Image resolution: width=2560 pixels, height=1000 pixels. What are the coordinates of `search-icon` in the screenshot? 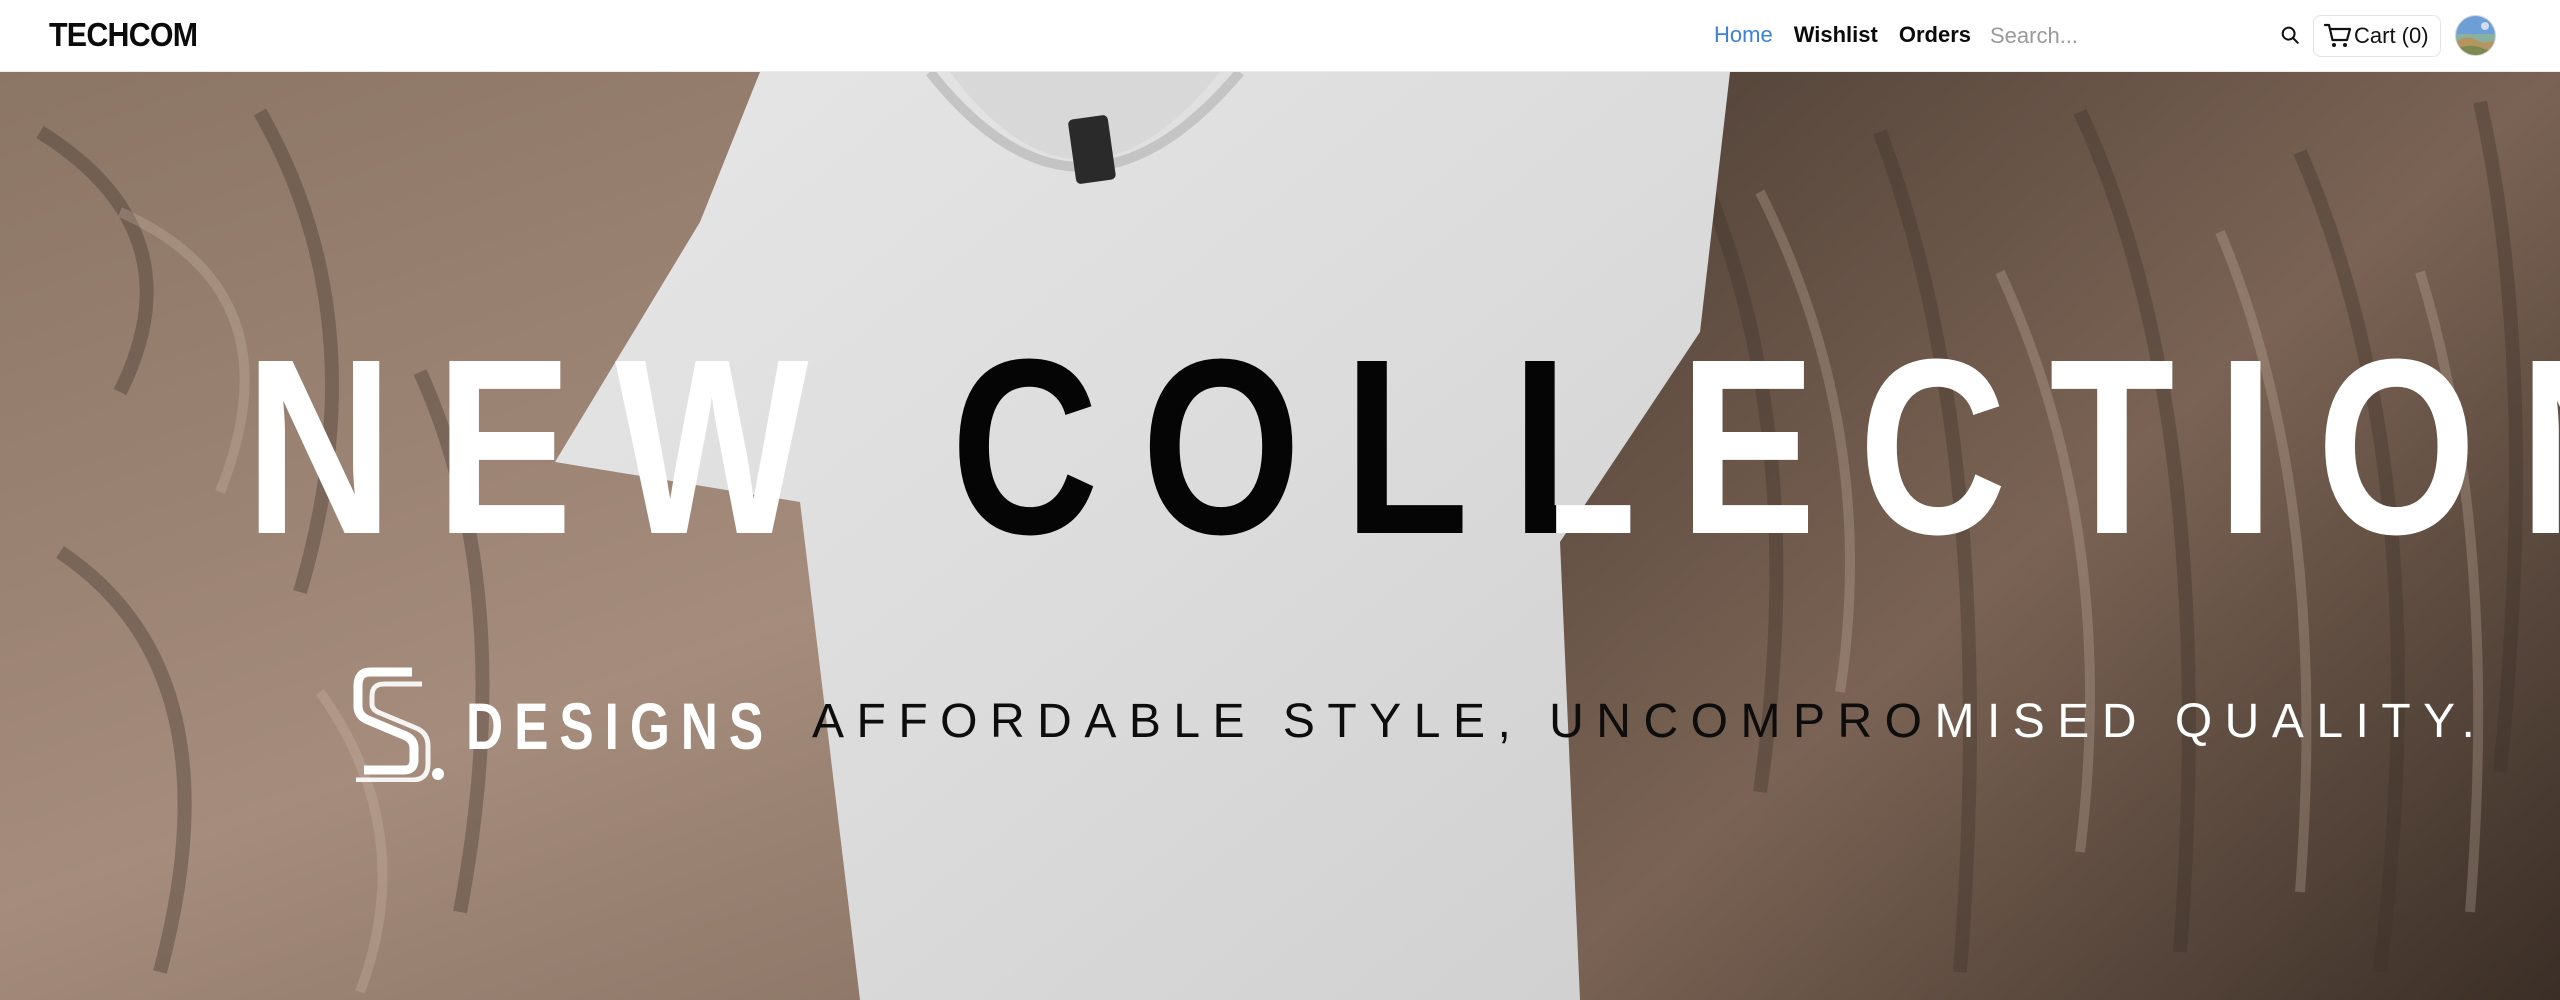 It's located at (2290, 35).